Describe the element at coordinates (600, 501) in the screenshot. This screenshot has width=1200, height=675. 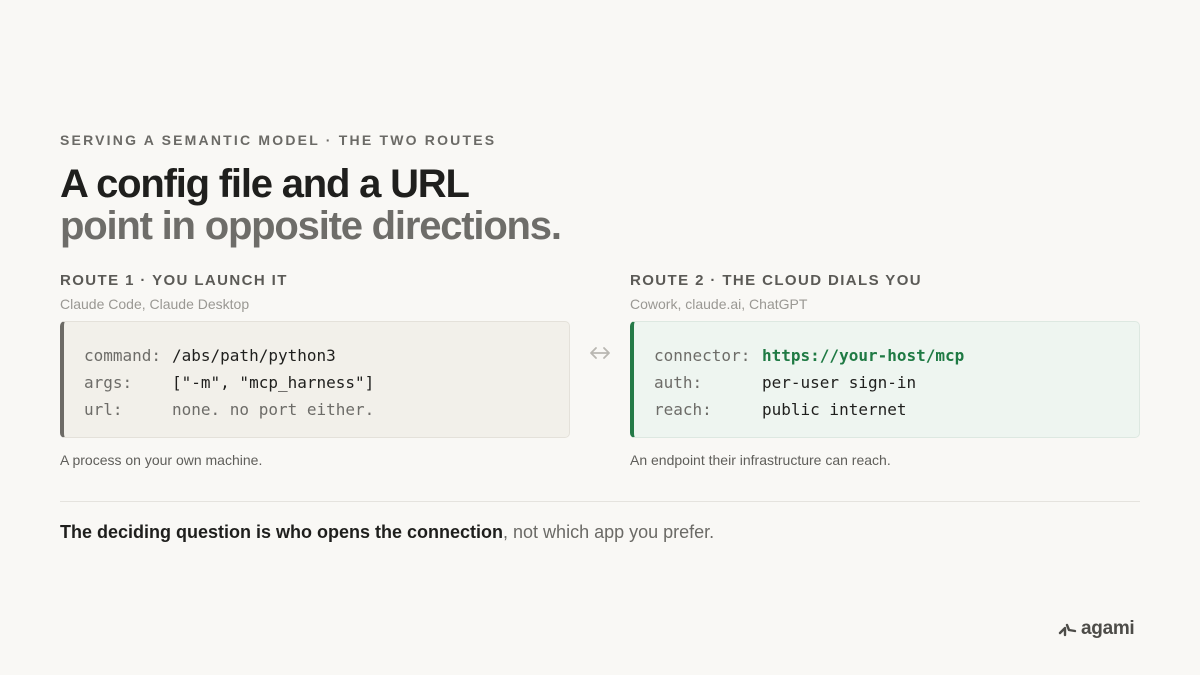
I see `divider` at that location.